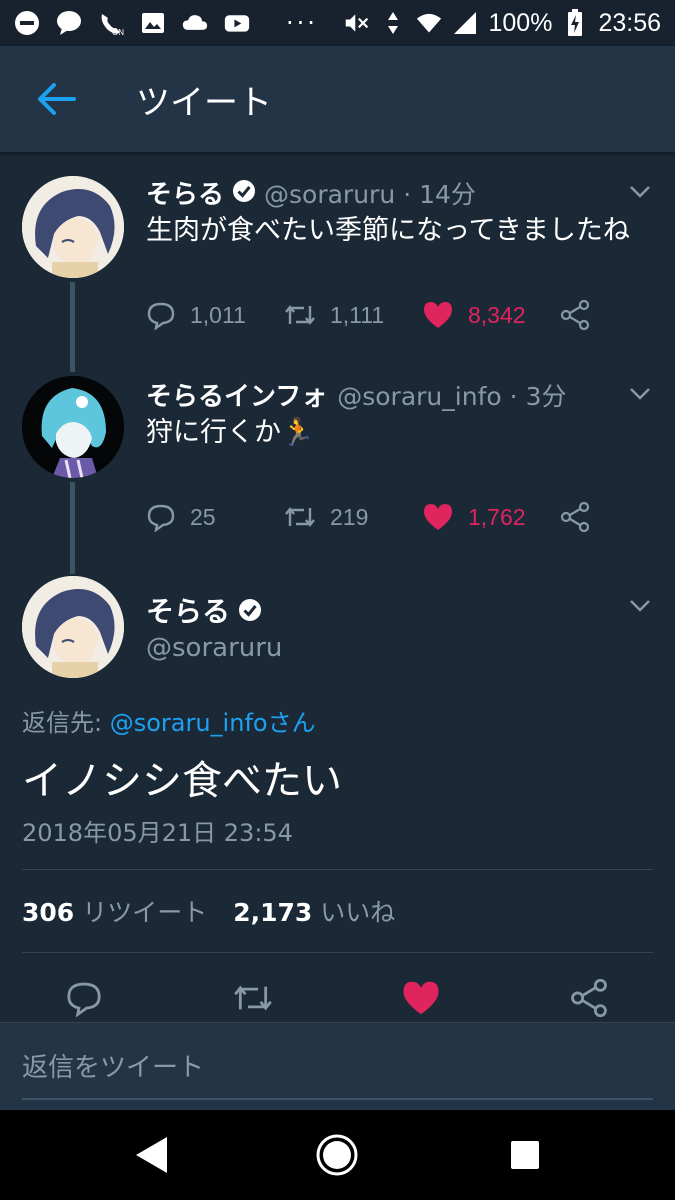 The width and height of the screenshot is (675, 1200). I want to click on reply-button: 25, so click(215, 517).